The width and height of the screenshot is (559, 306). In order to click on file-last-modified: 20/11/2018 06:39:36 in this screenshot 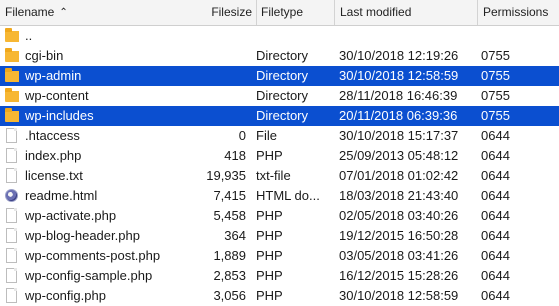, I will do `click(398, 115)`.